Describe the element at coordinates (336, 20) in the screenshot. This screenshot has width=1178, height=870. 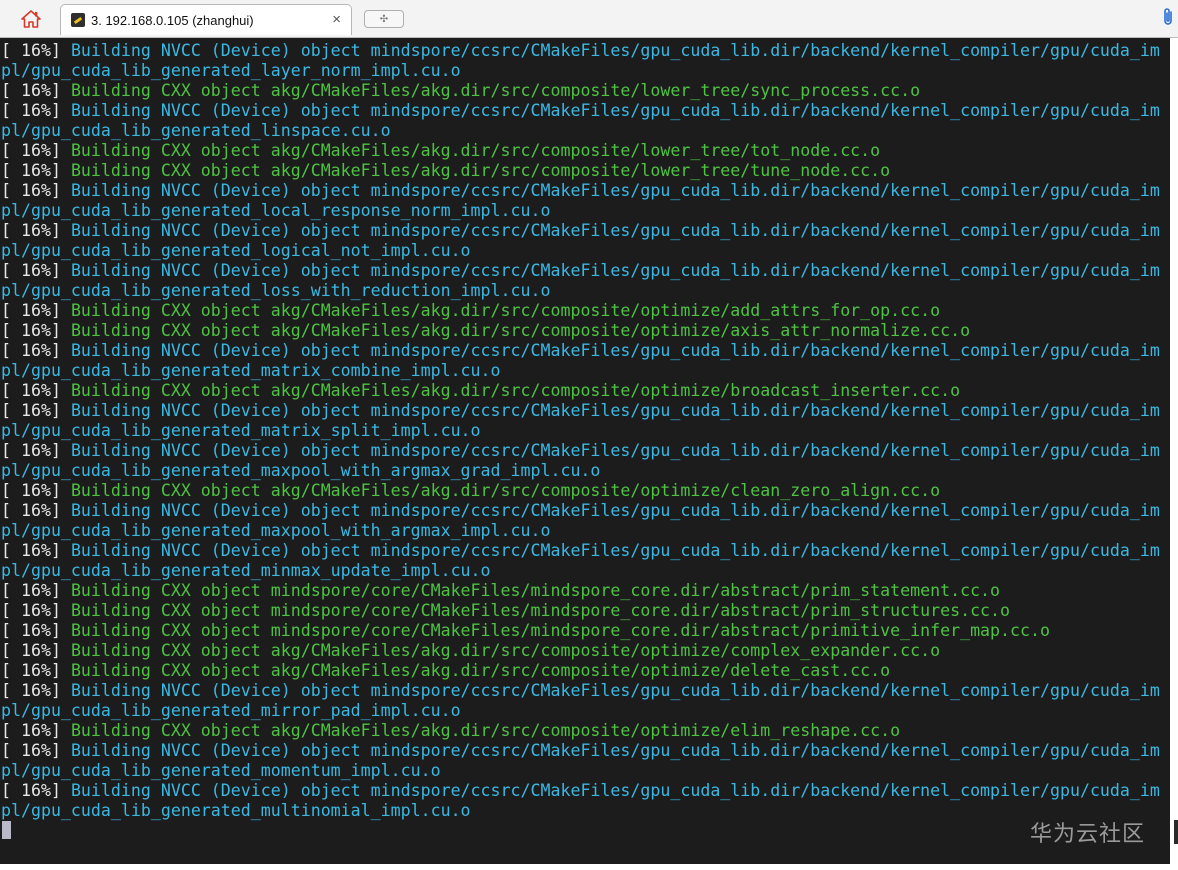
I see `tab-close-button: ×` at that location.